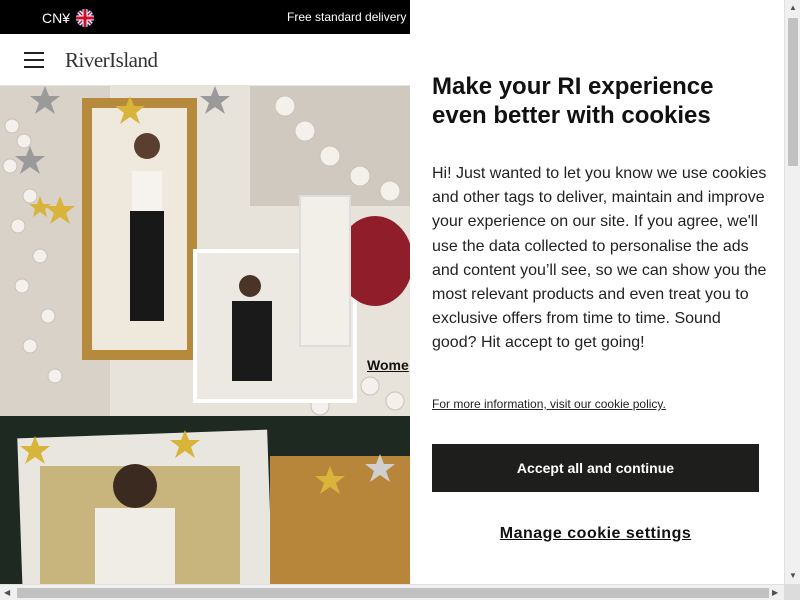  I want to click on horizontal-scroll-thumb, so click(393, 593).